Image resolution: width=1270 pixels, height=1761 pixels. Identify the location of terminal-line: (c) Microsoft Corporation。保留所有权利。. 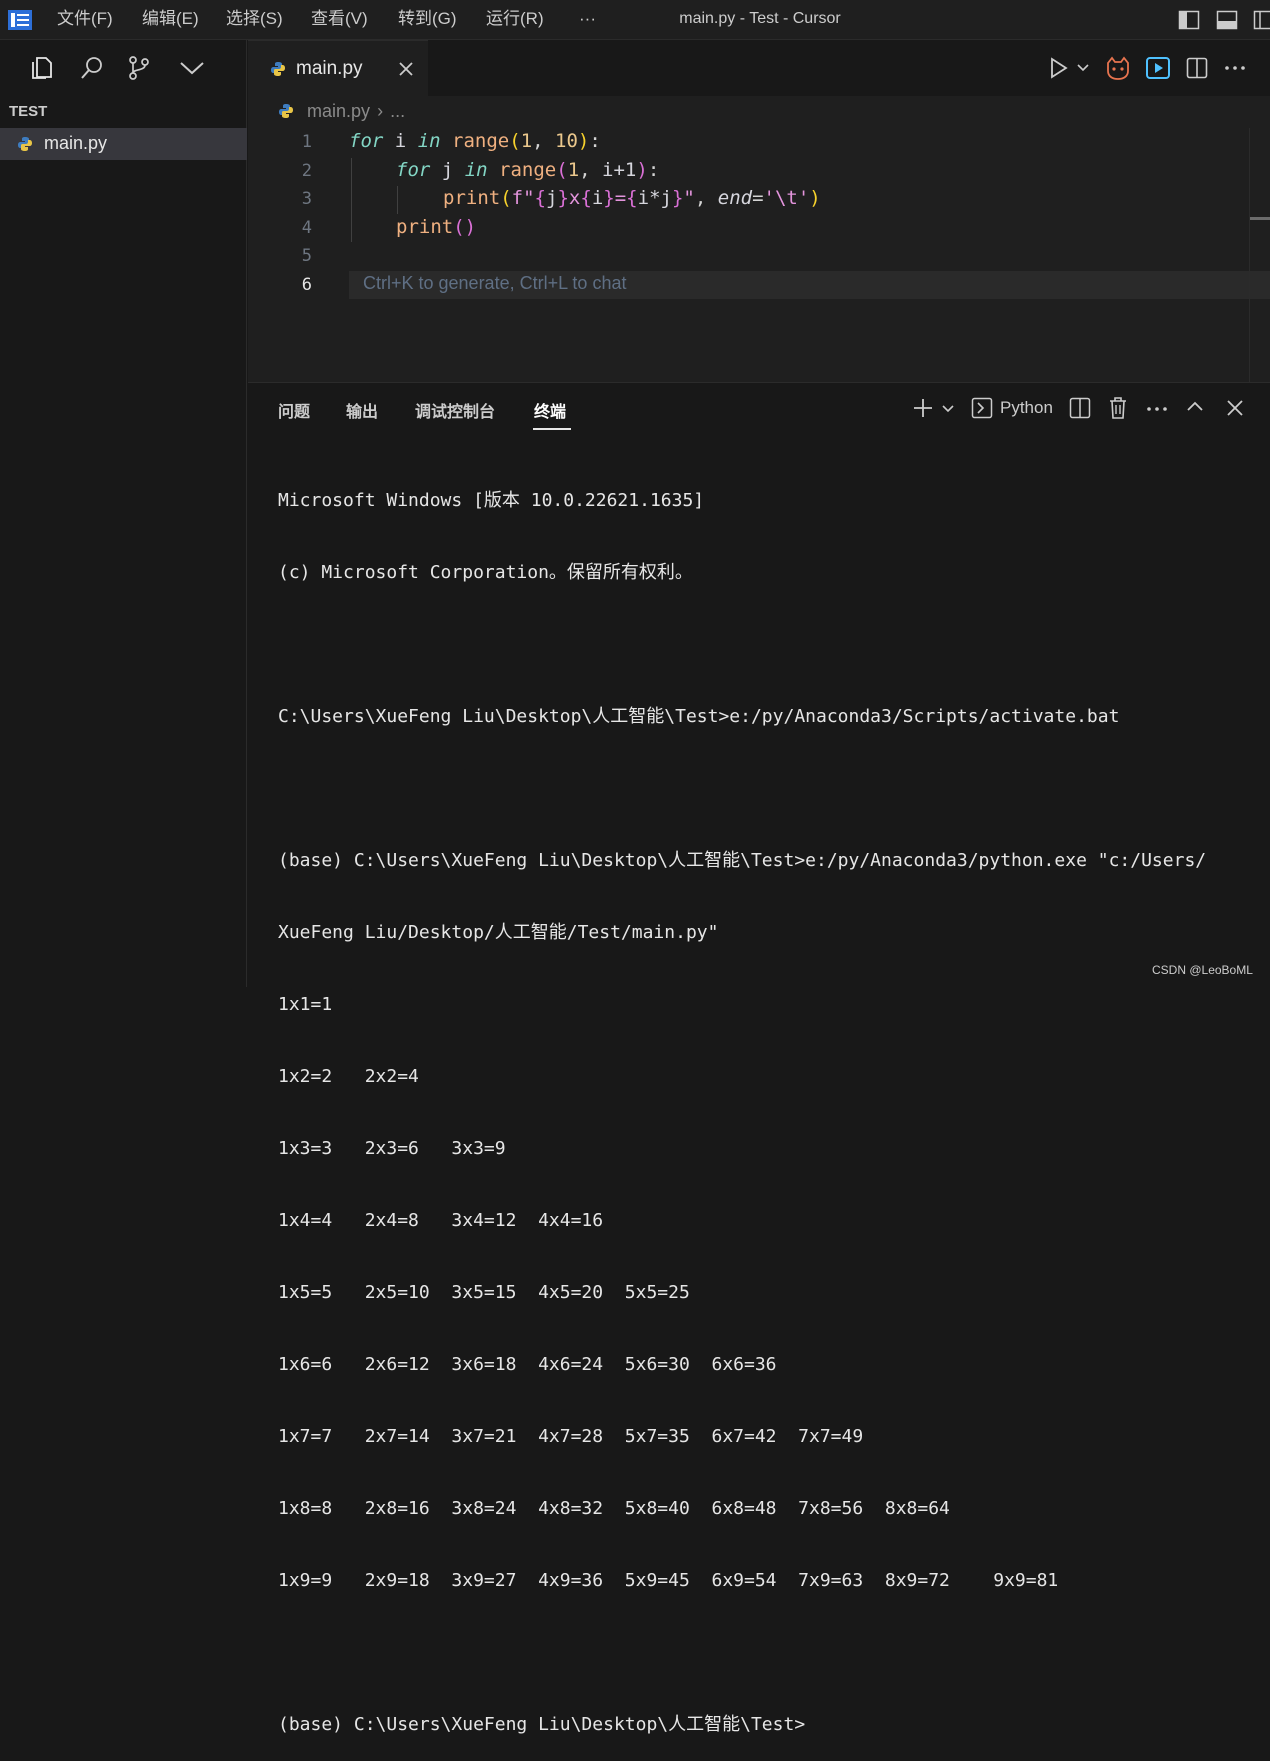
(742, 573).